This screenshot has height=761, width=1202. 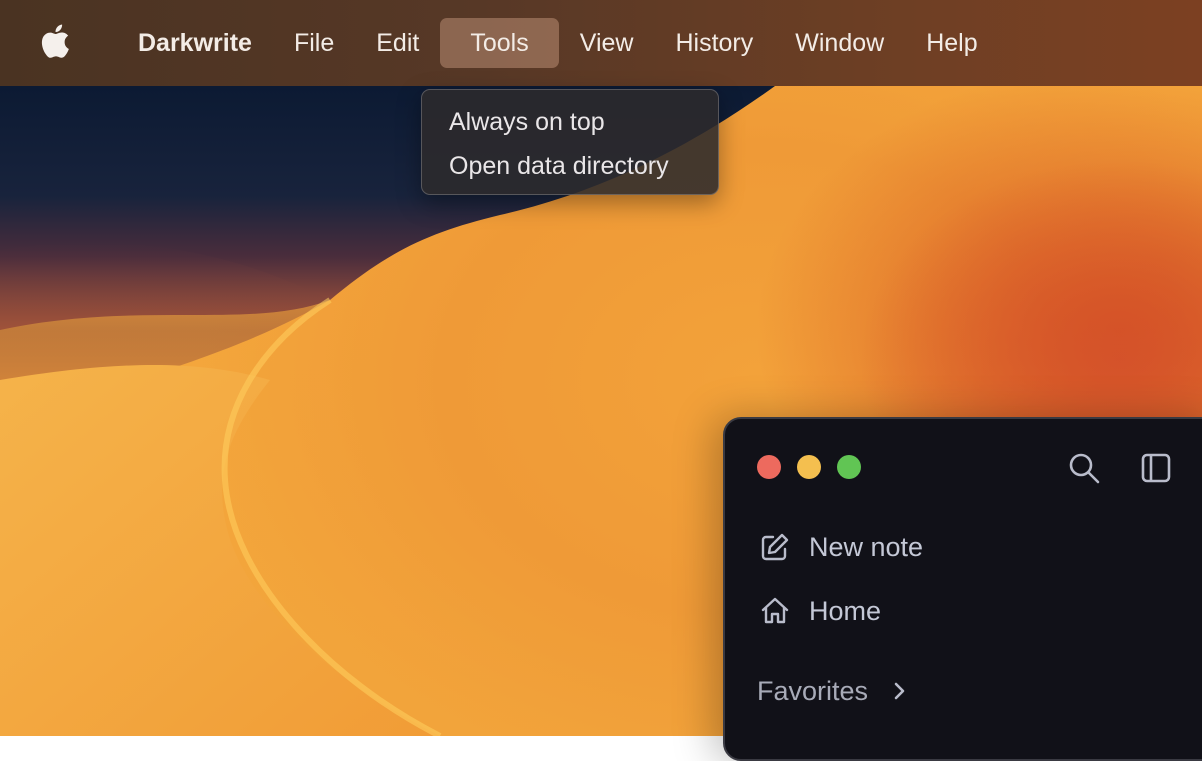 I want to click on tools-dropdown-menu: Always on top Open data directory, so click(x=570, y=142).